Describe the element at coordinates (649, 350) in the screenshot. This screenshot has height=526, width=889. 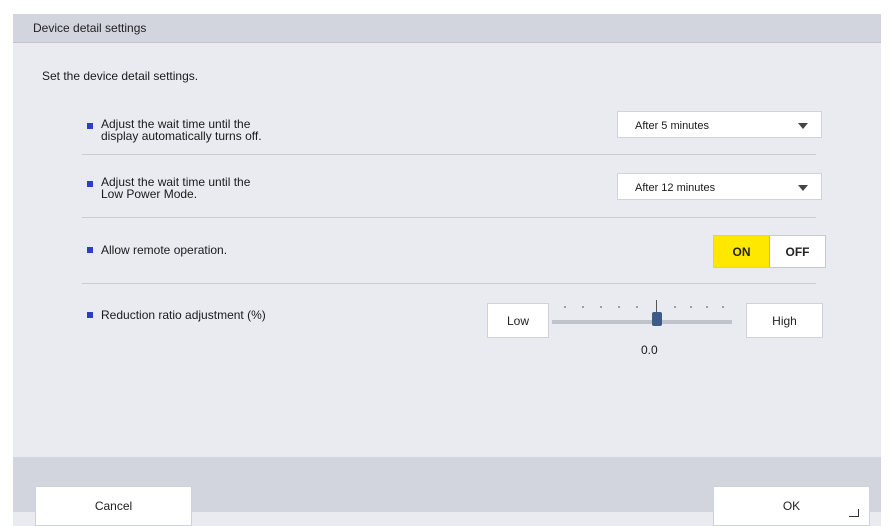
I see `reduction-value: 0.0` at that location.